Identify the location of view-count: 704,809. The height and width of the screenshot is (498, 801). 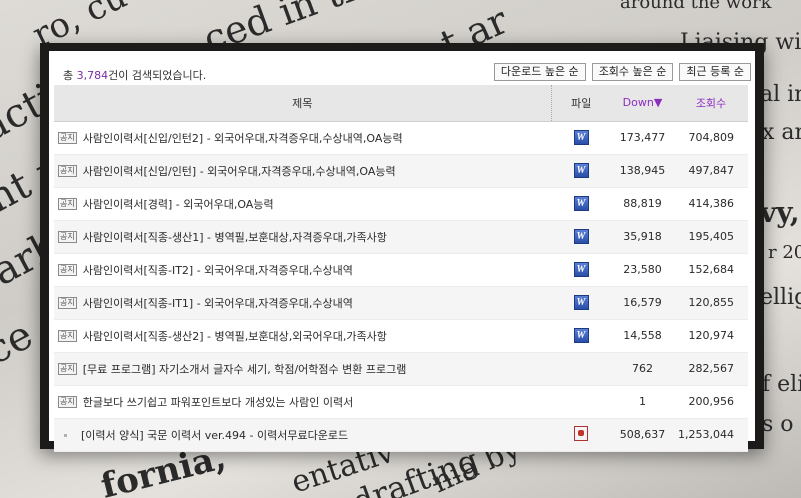
(711, 137).